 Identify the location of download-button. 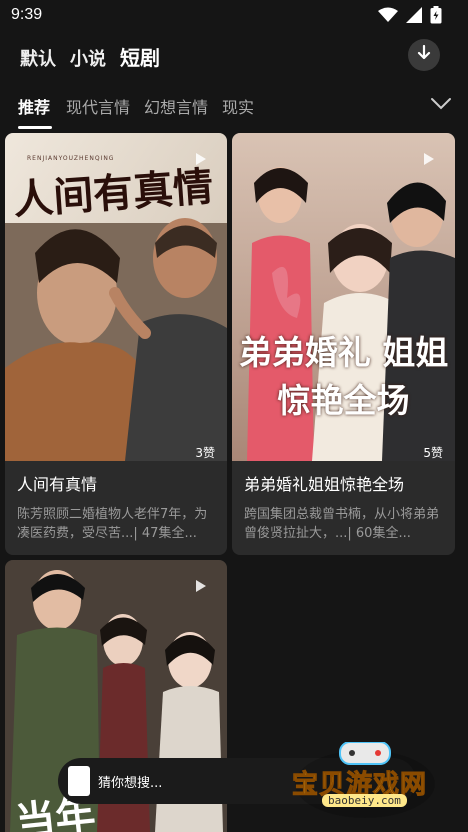
(424, 55).